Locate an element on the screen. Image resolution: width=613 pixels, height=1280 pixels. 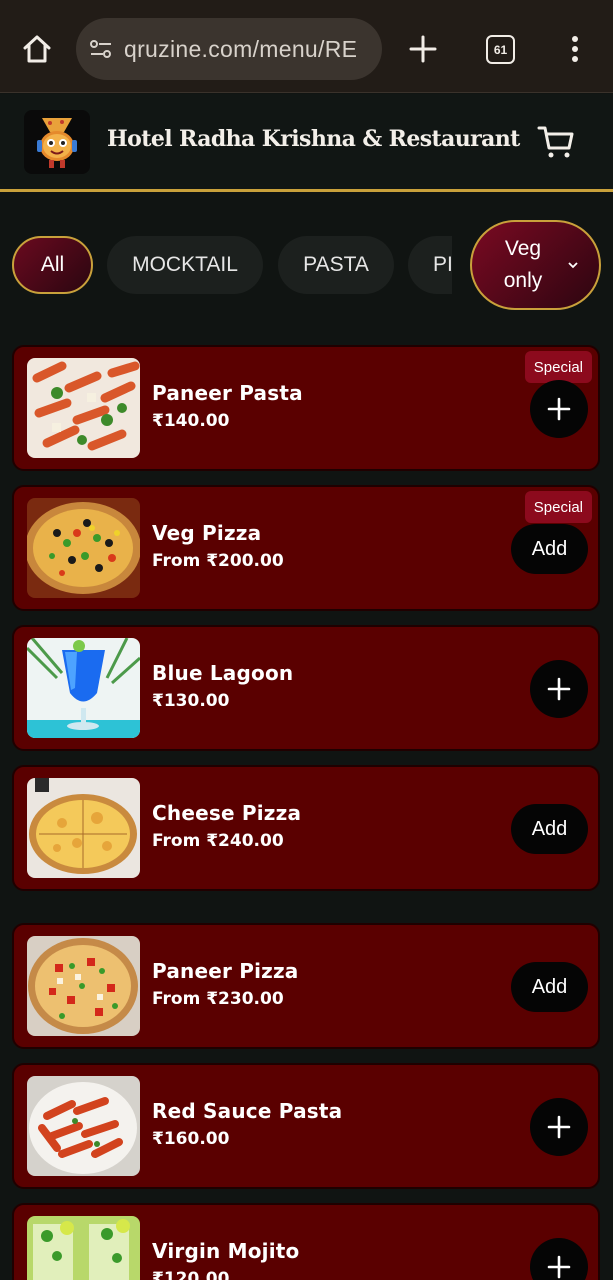
site-header: Hotel Radha Krishna & Restaurant is located at coordinates (306, 143).